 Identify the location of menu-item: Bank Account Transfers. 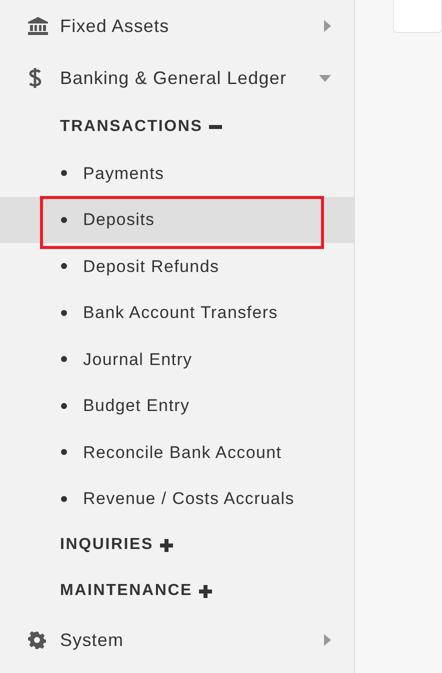
(177, 313).